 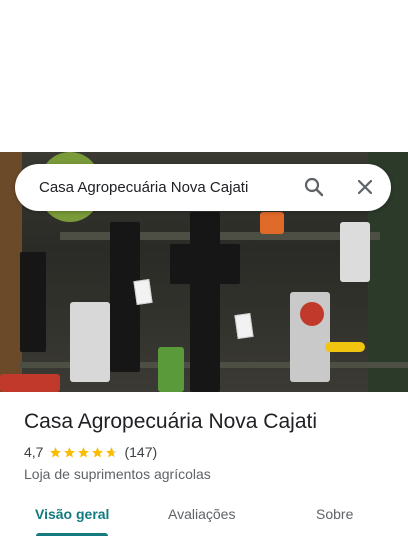 I want to click on search-input: Casa Agropecuária Nova Cajati, so click(x=143, y=187).